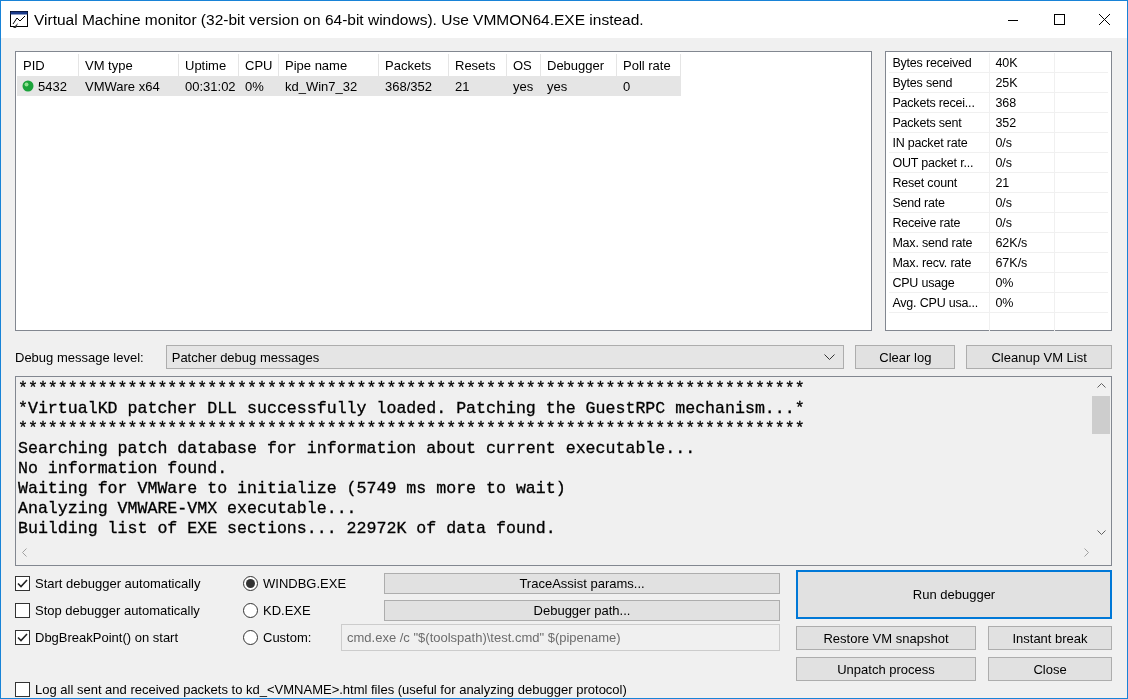 This screenshot has height=699, width=1128. What do you see at coordinates (1023, 182) in the screenshot?
I see `stat-value: 21` at bounding box center [1023, 182].